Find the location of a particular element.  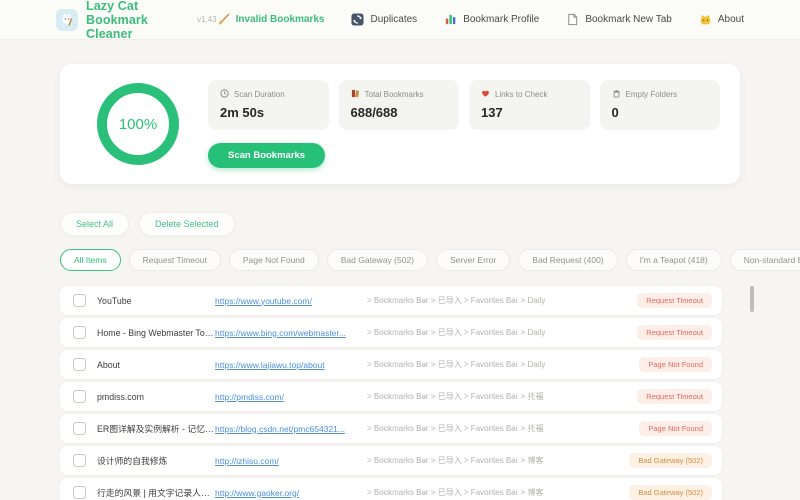

nav-label: Duplicates is located at coordinates (394, 19).